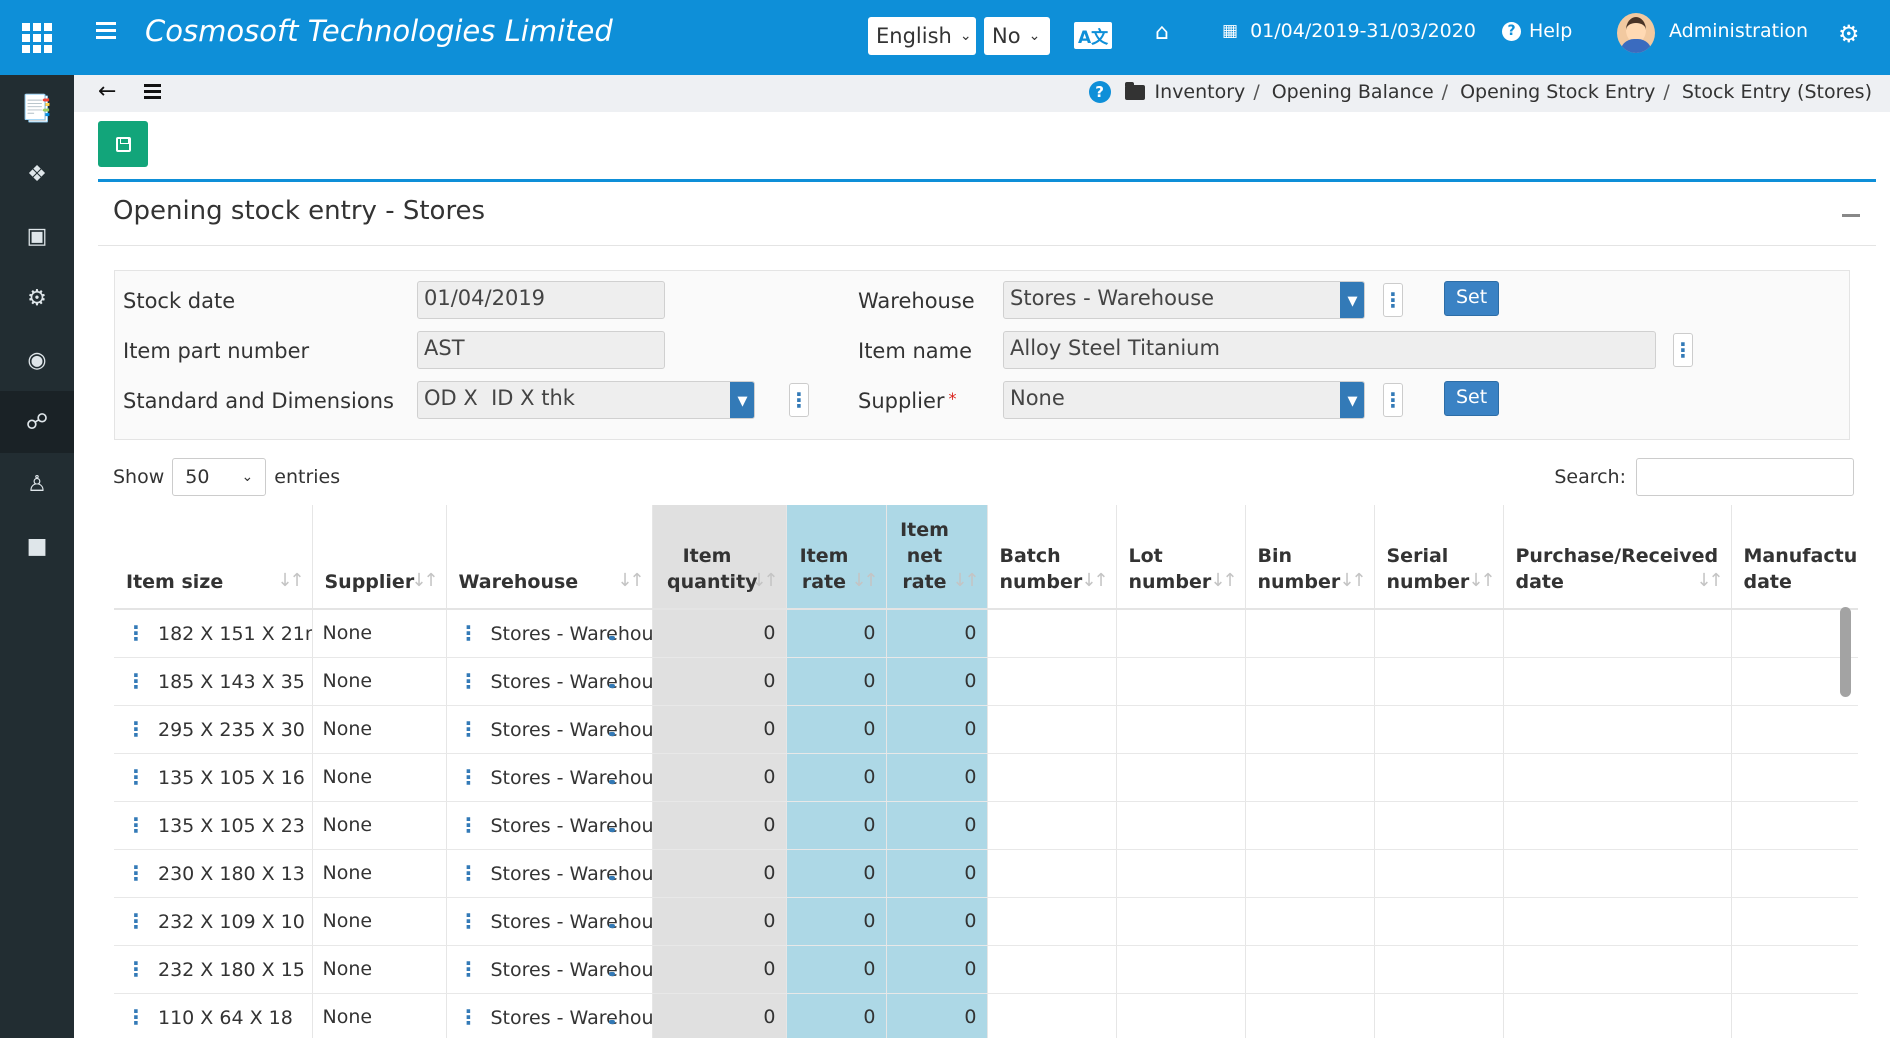 The height and width of the screenshot is (1038, 1890). Describe the element at coordinates (107, 91) in the screenshot. I see `back-arrow-icon: ←` at that location.